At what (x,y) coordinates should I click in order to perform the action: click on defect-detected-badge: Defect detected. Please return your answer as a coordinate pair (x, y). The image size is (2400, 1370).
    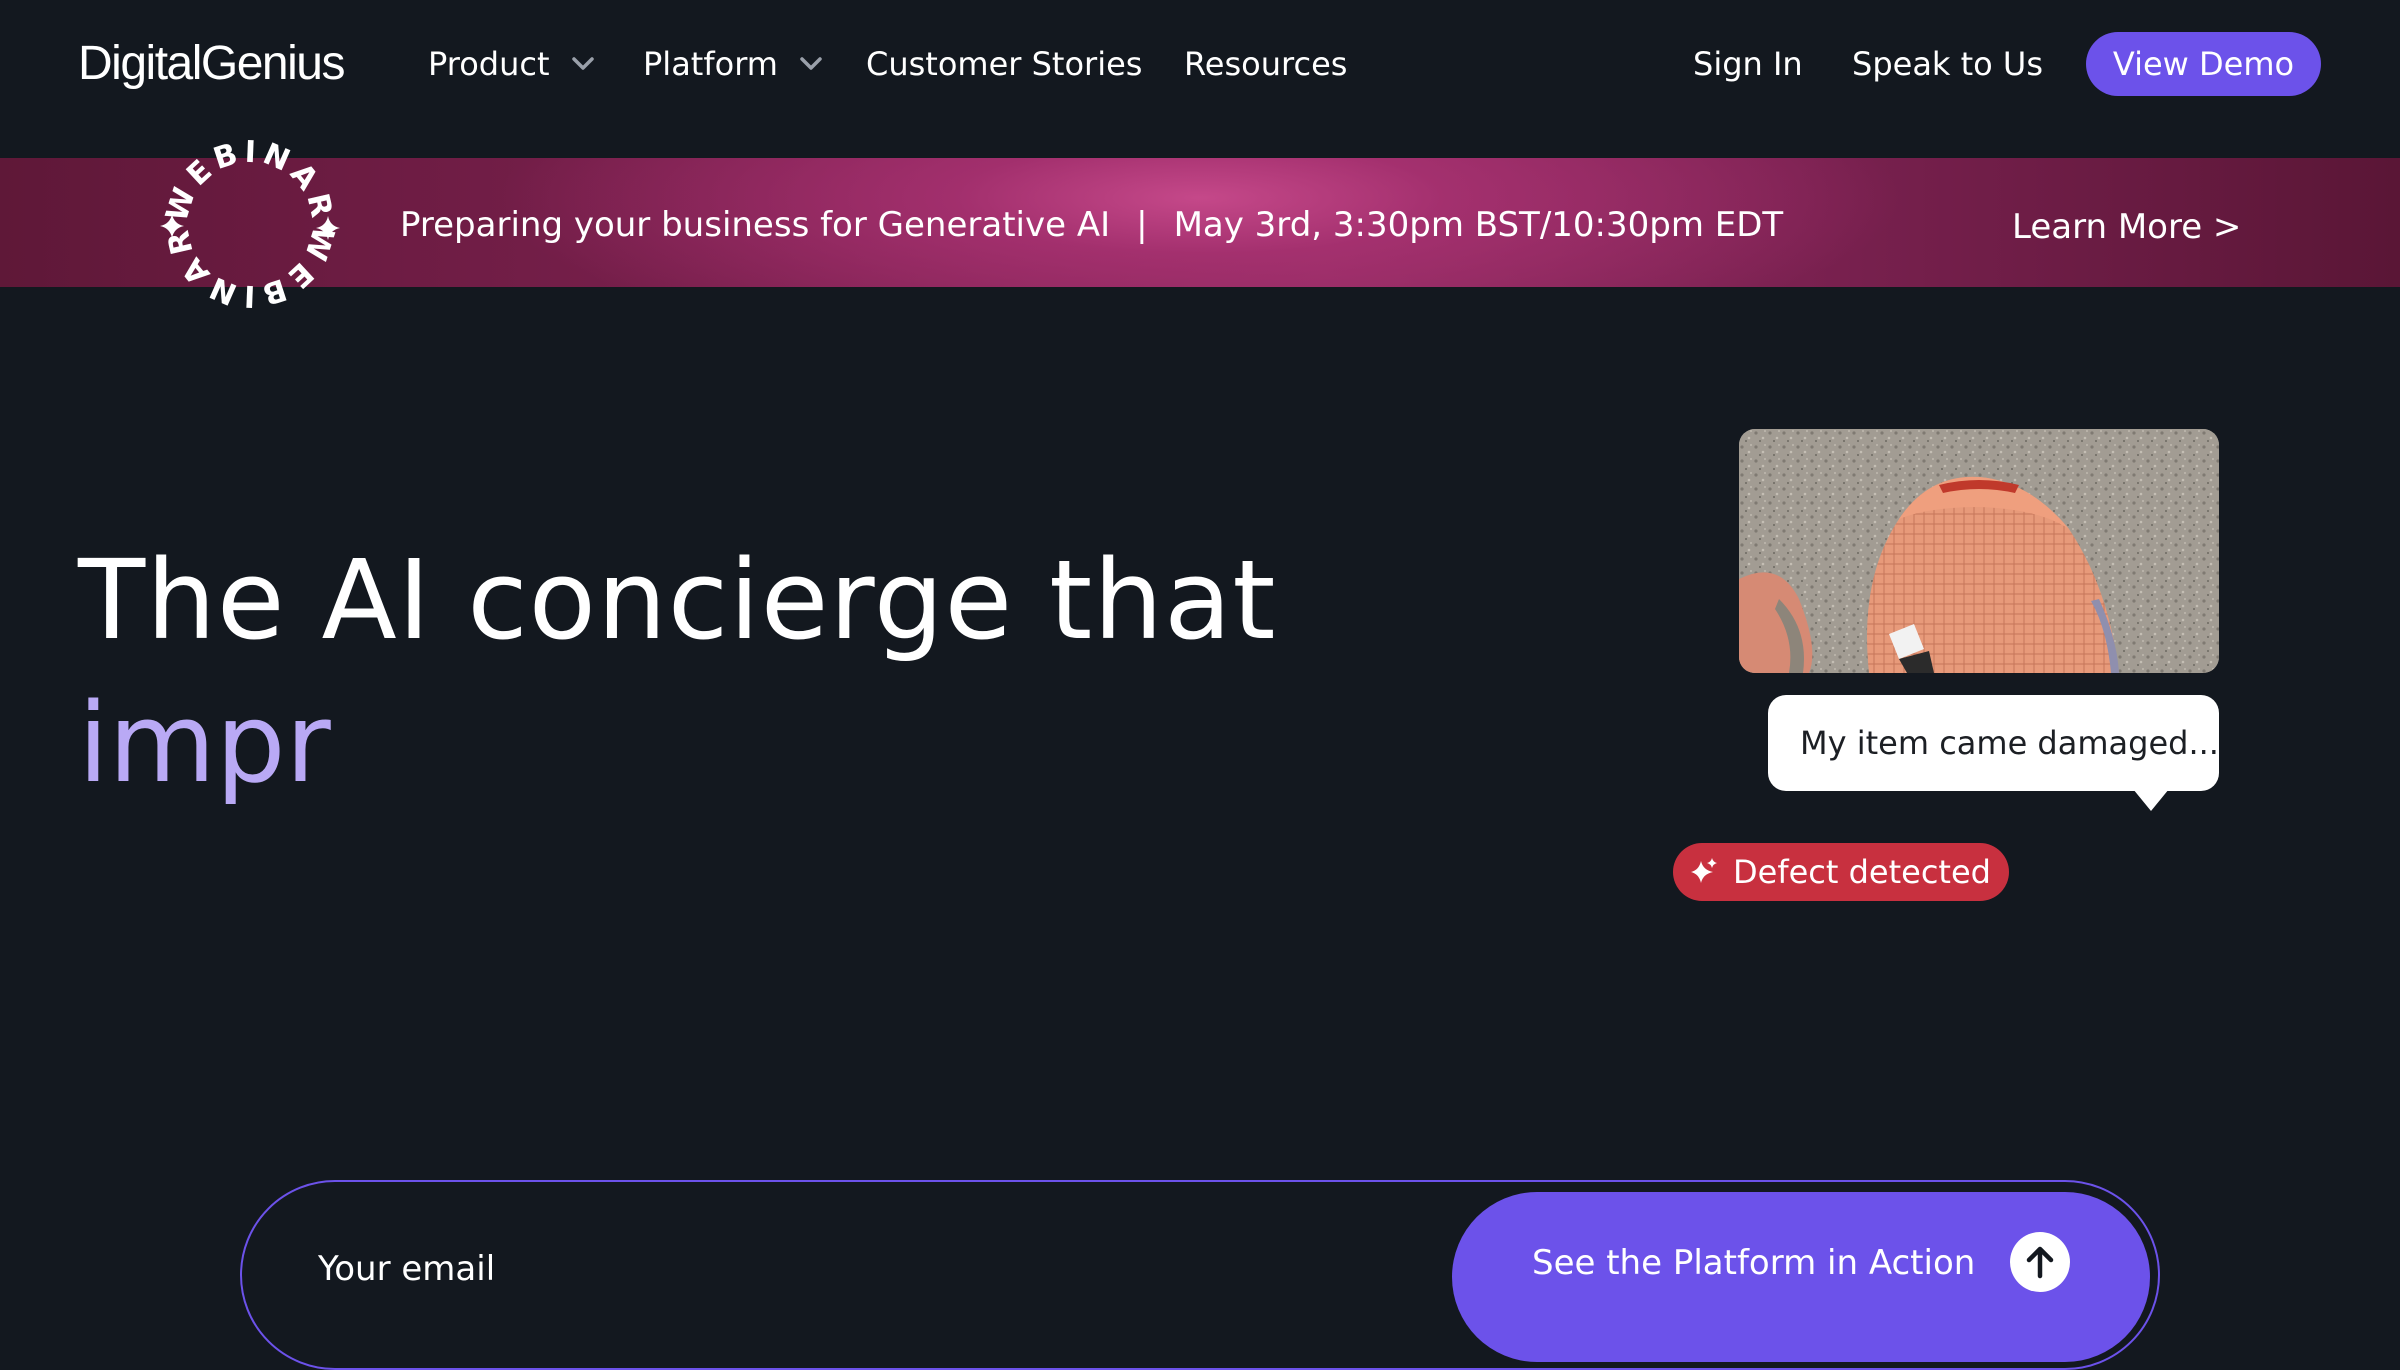
    Looking at the image, I should click on (1841, 872).